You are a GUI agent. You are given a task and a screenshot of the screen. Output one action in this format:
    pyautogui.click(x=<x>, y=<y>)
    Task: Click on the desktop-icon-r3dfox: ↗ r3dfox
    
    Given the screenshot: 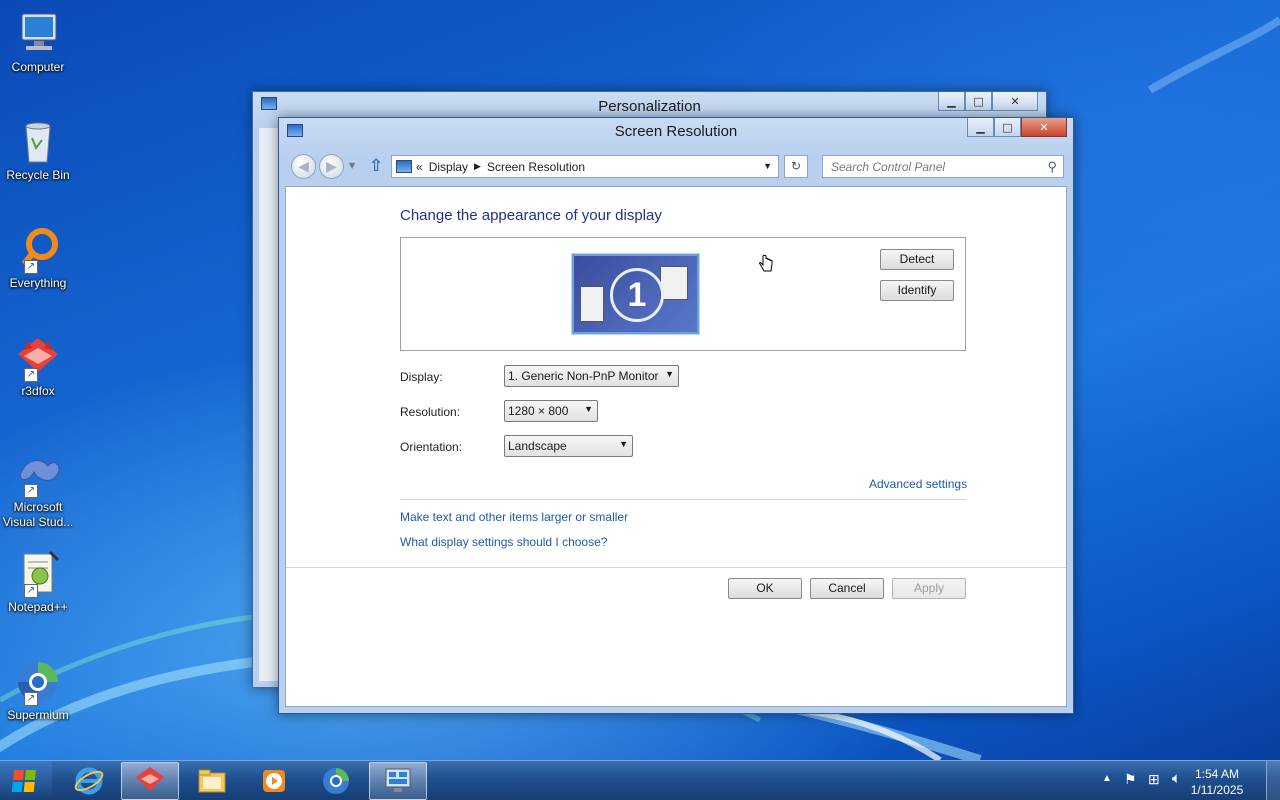 What is the action you would take?
    pyautogui.click(x=38, y=366)
    